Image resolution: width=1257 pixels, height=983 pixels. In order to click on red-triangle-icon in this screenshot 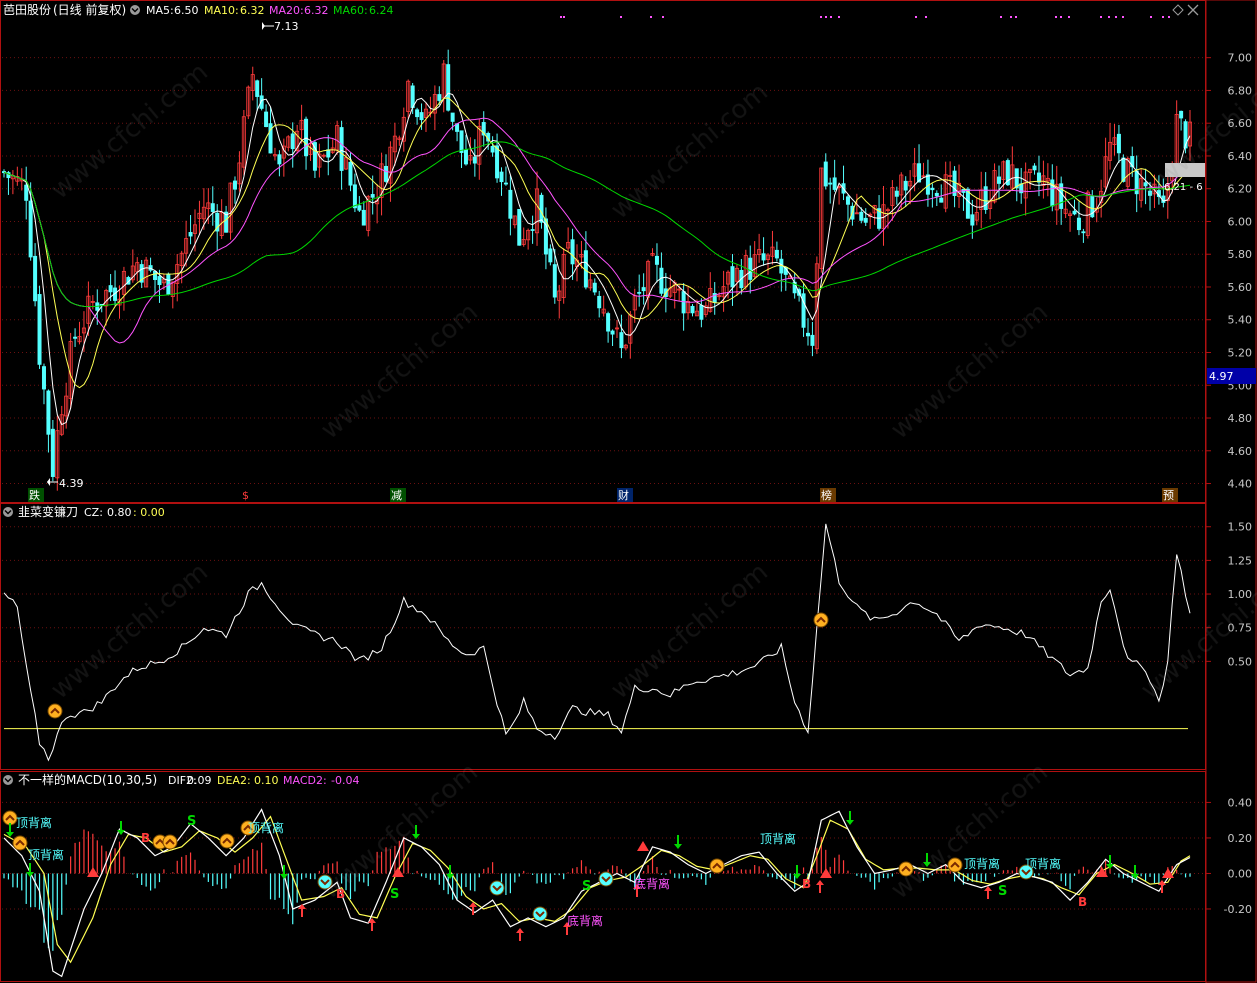, I will do `click(398, 872)`.